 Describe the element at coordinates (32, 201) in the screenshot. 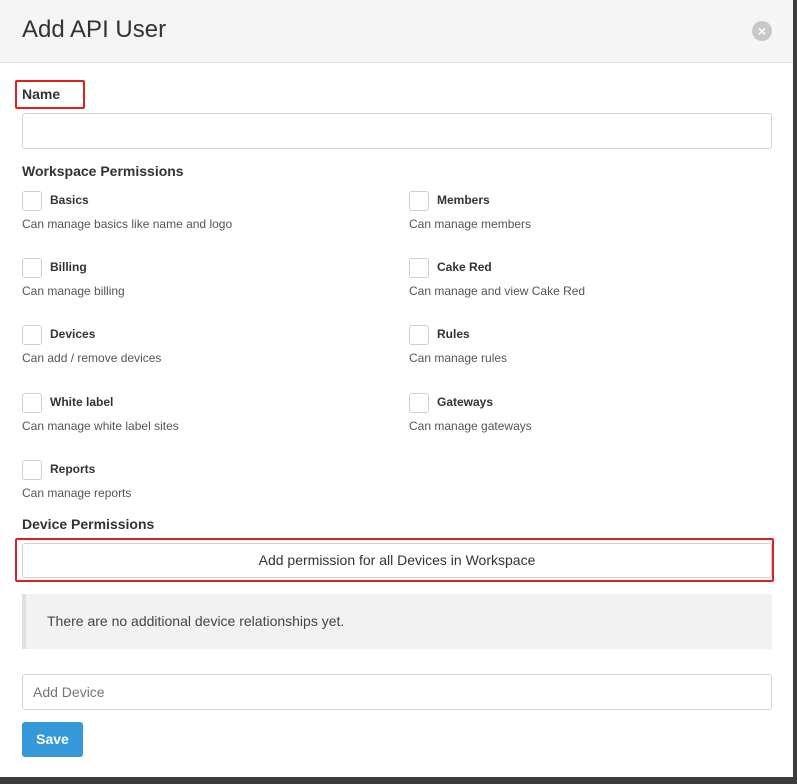

I see `basics-checkbox` at that location.